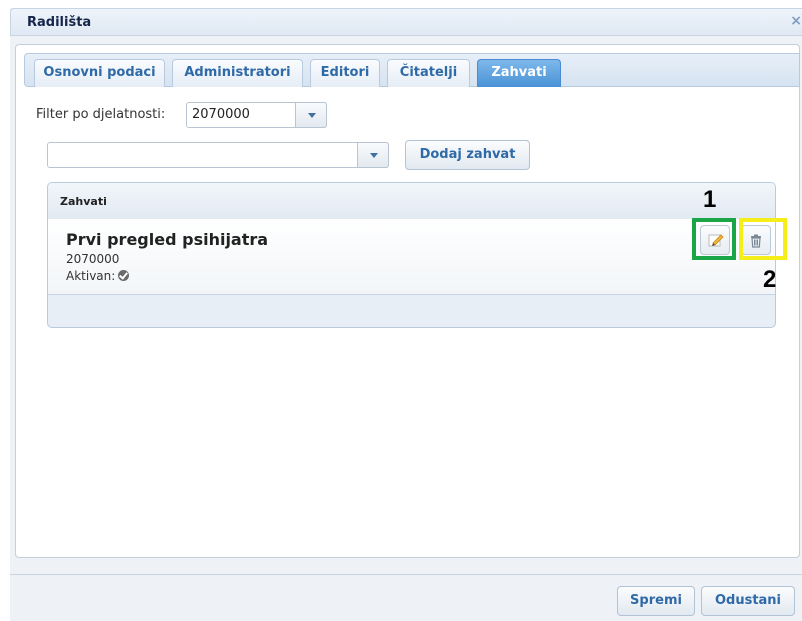  What do you see at coordinates (519, 73) in the screenshot?
I see `tab-zahvati: Zahvati` at bounding box center [519, 73].